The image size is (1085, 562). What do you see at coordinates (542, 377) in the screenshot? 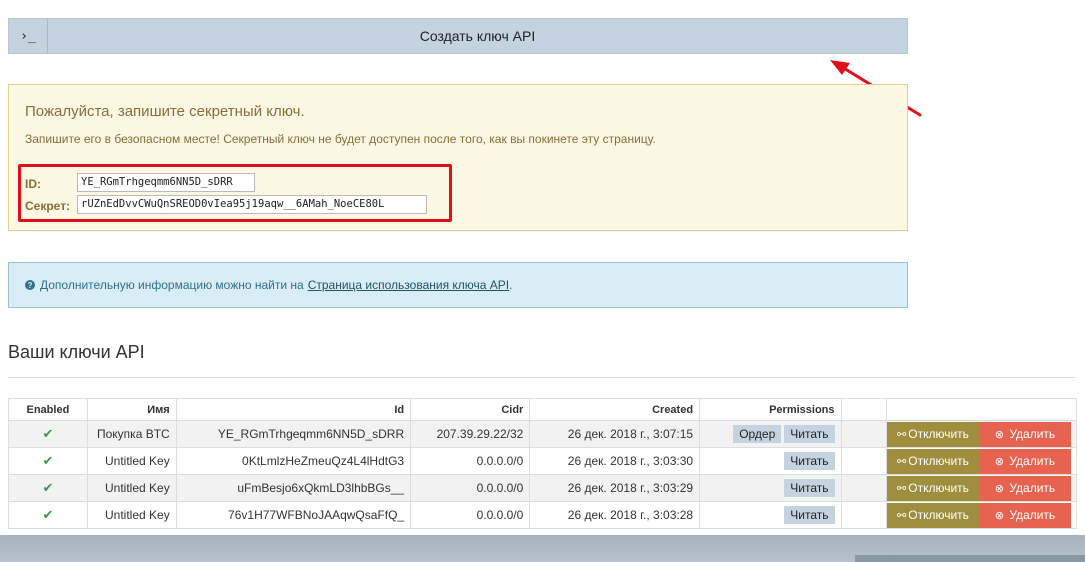
I see `divider` at bounding box center [542, 377].